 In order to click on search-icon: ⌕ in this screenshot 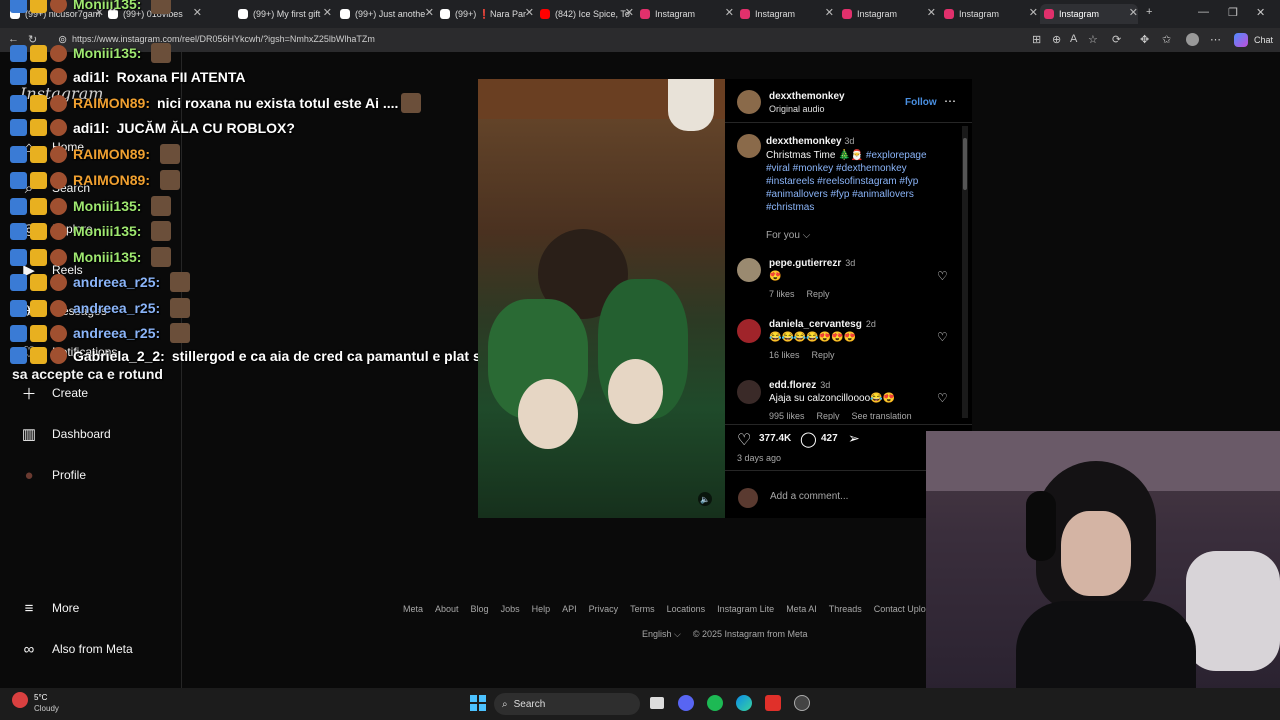, I will do `click(505, 704)`.